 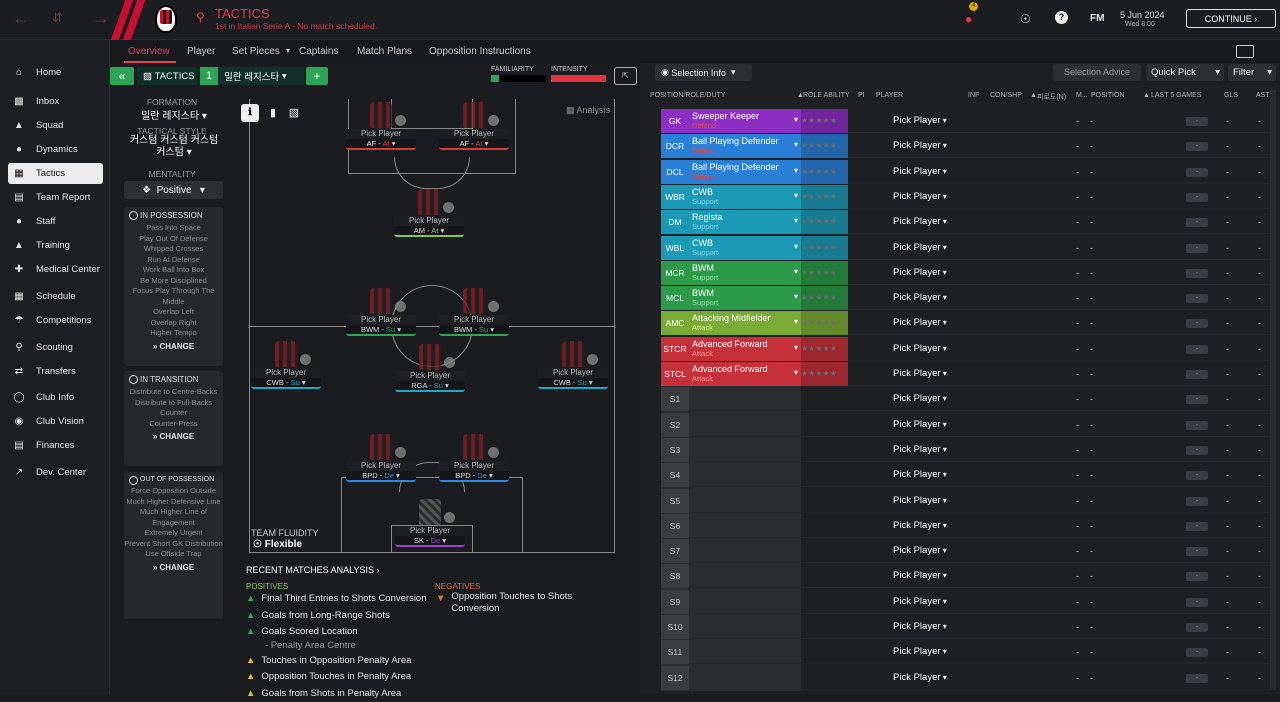 I want to click on role-selector: RGA - Su ▾, so click(x=430, y=386).